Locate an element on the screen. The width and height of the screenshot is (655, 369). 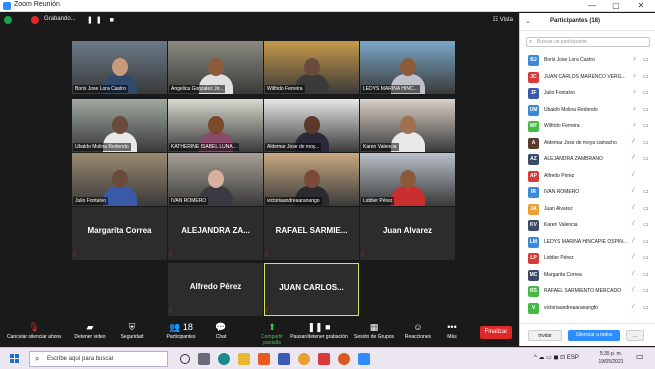
participant-row: LM LEDYS MARINA HINCAPIE OSPIN... ⁄ ▭ is located at coordinates (587, 242).